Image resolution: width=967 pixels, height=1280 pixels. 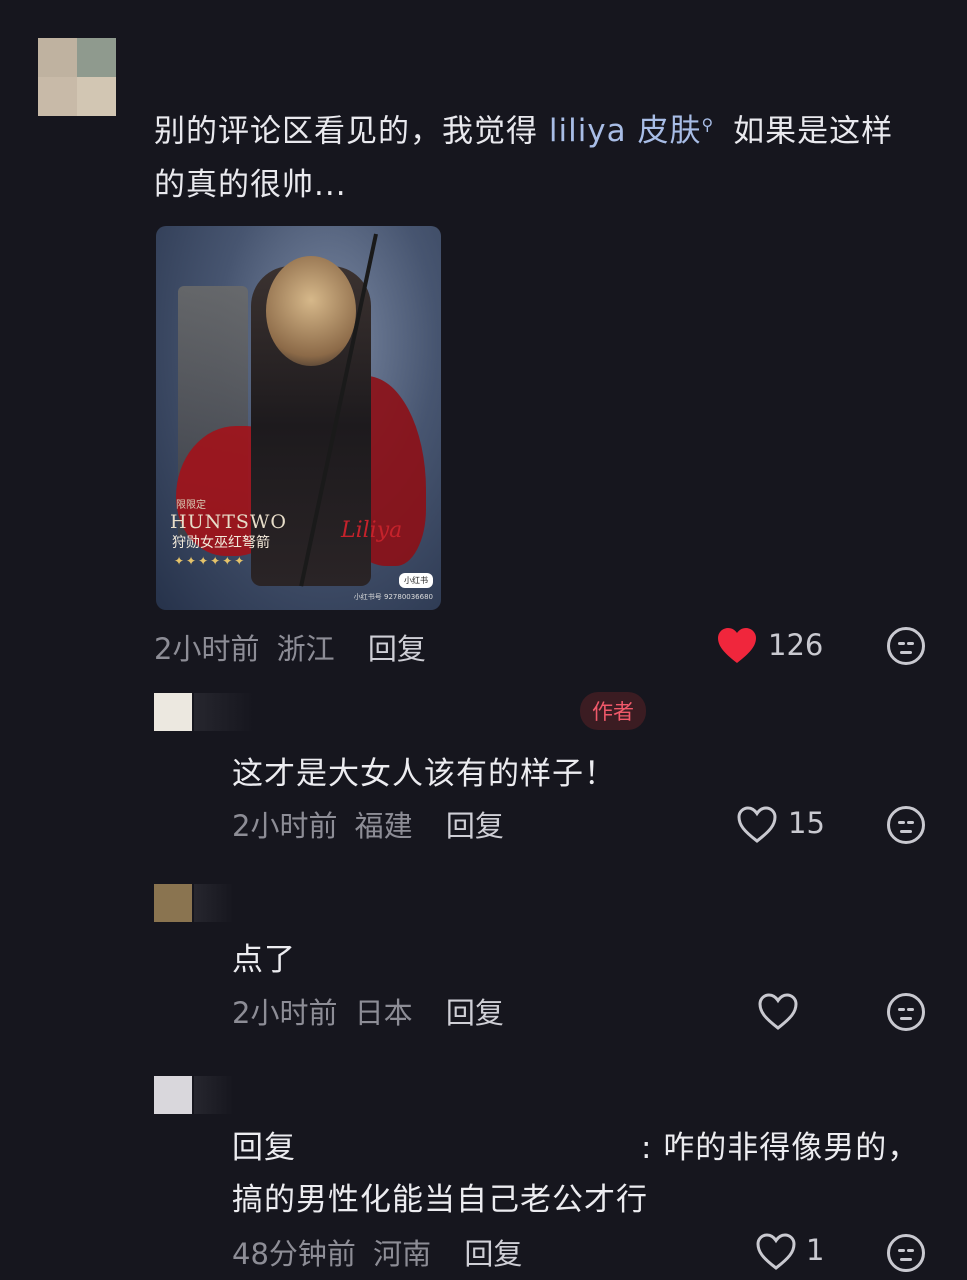 What do you see at coordinates (294, 1254) in the screenshot?
I see `reply-time: 48分钟前` at bounding box center [294, 1254].